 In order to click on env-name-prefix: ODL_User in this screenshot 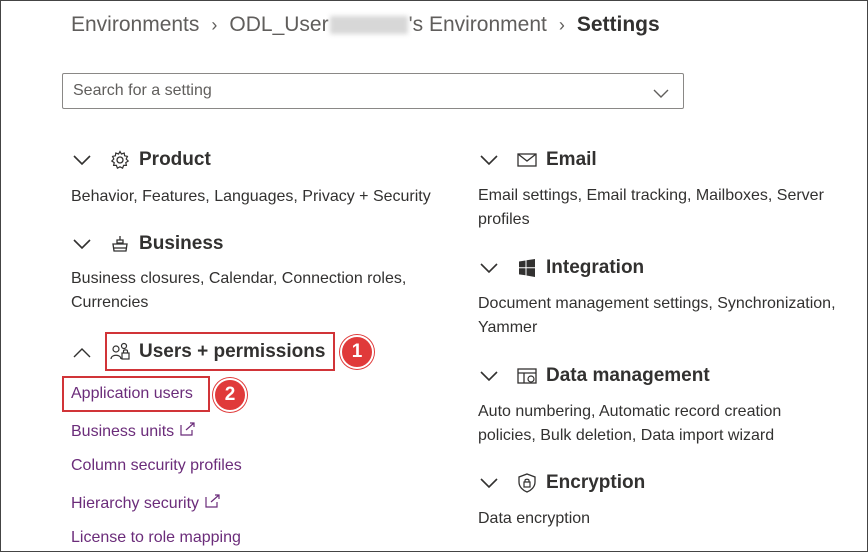, I will do `click(279, 24)`.